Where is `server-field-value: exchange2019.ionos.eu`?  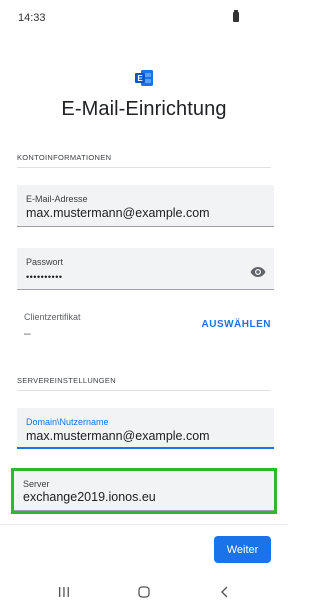 server-field-value: exchange2019.ionos.eu is located at coordinates (89, 497).